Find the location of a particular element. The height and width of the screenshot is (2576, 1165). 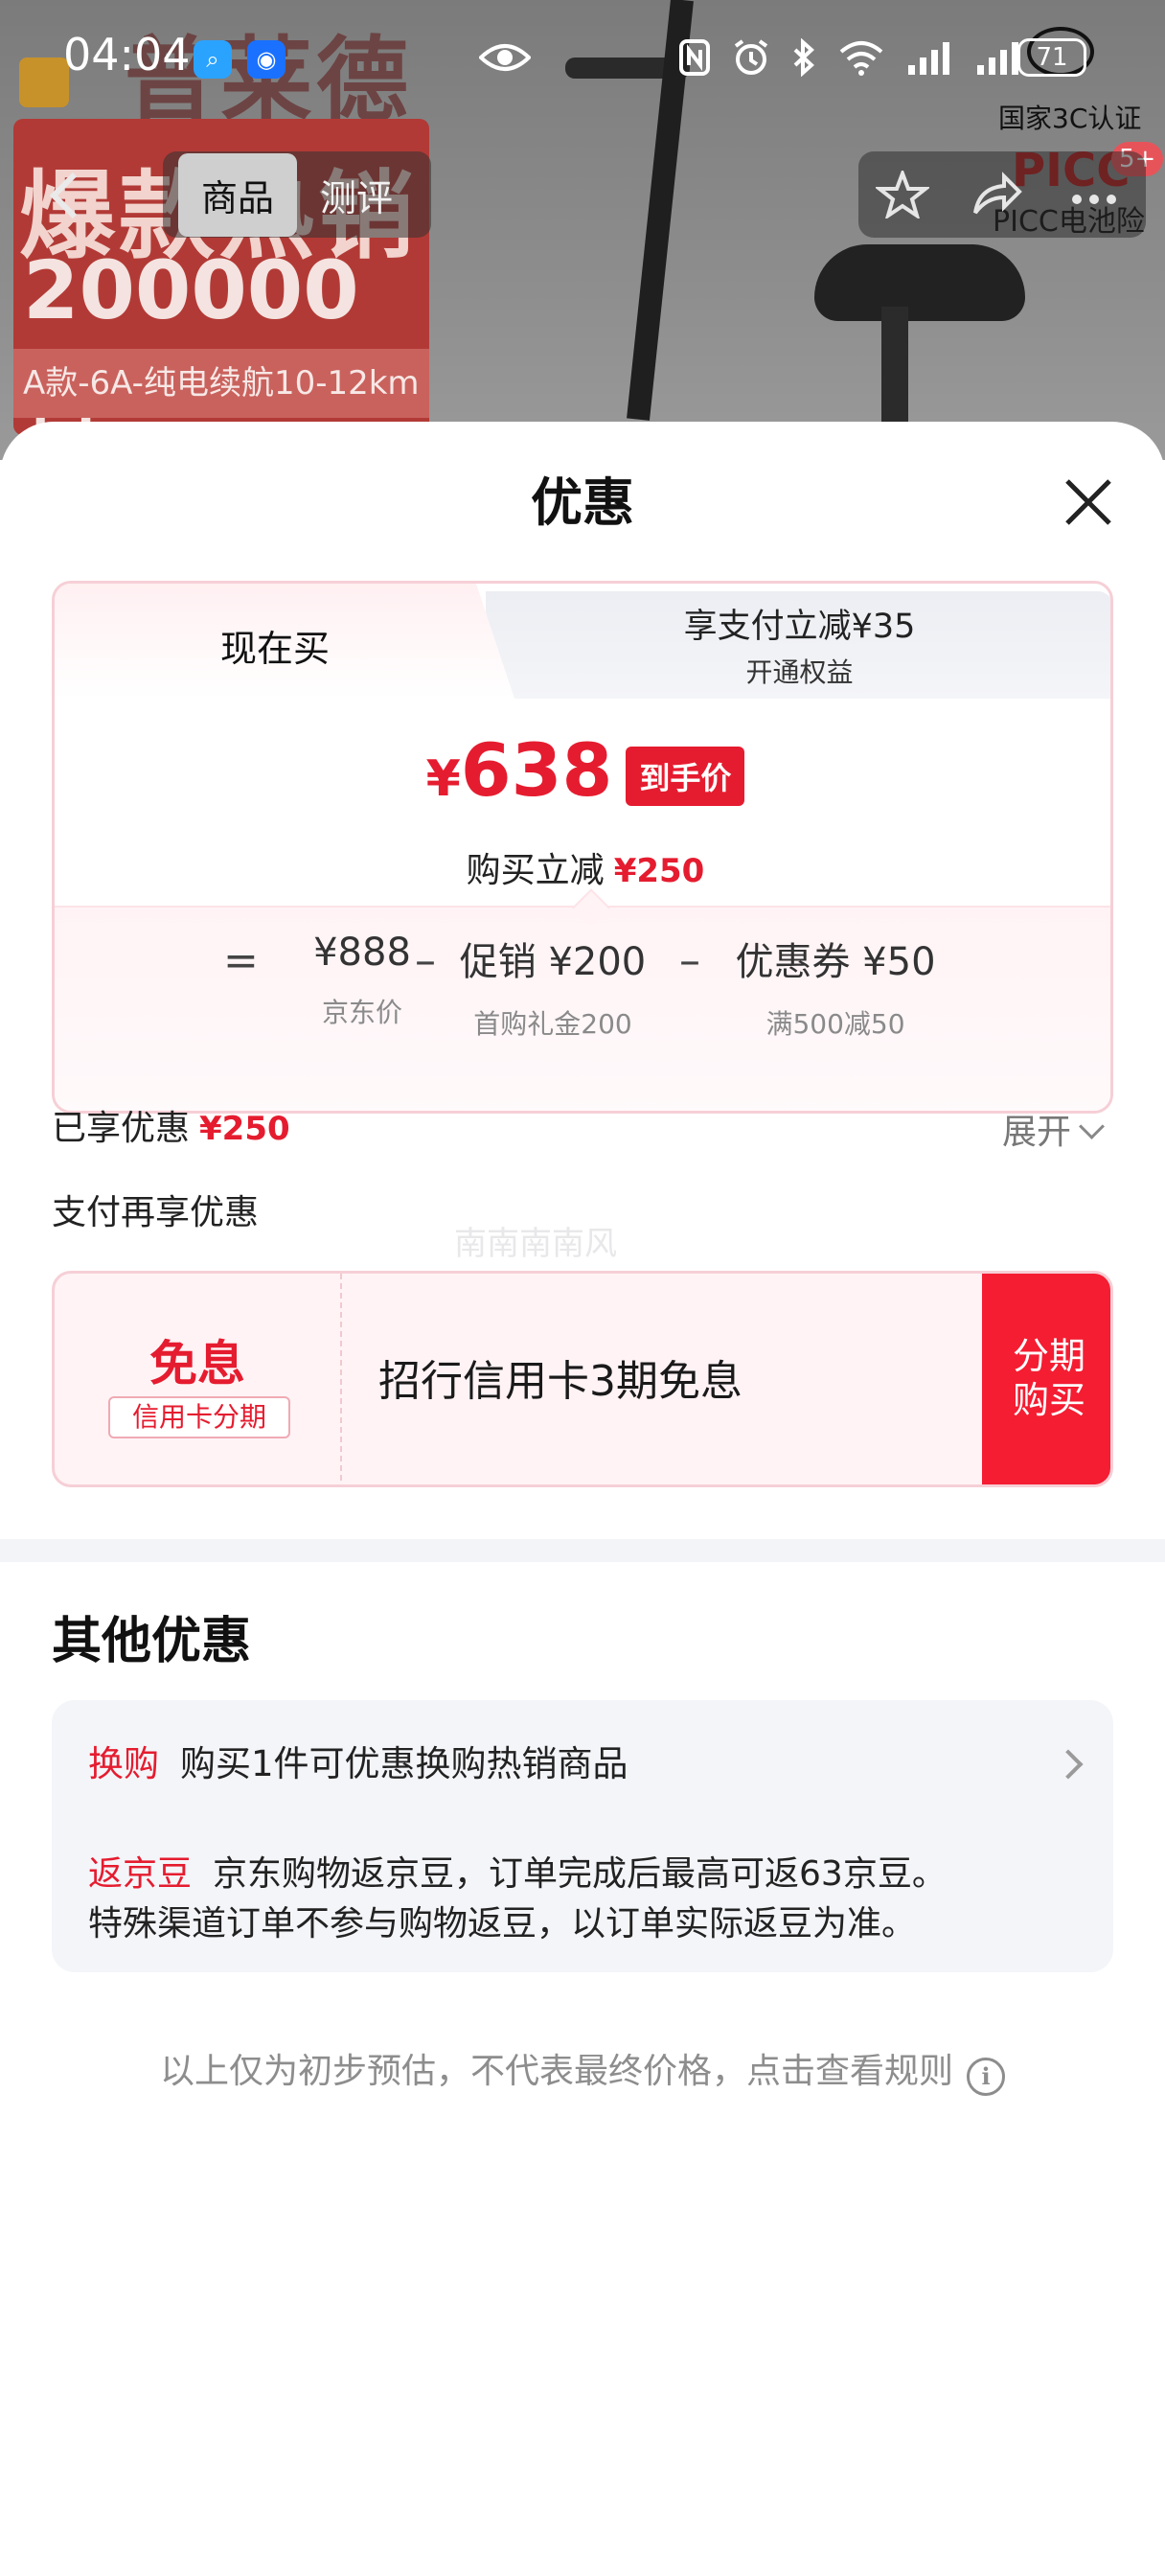

nfc-icon is located at coordinates (694, 57).